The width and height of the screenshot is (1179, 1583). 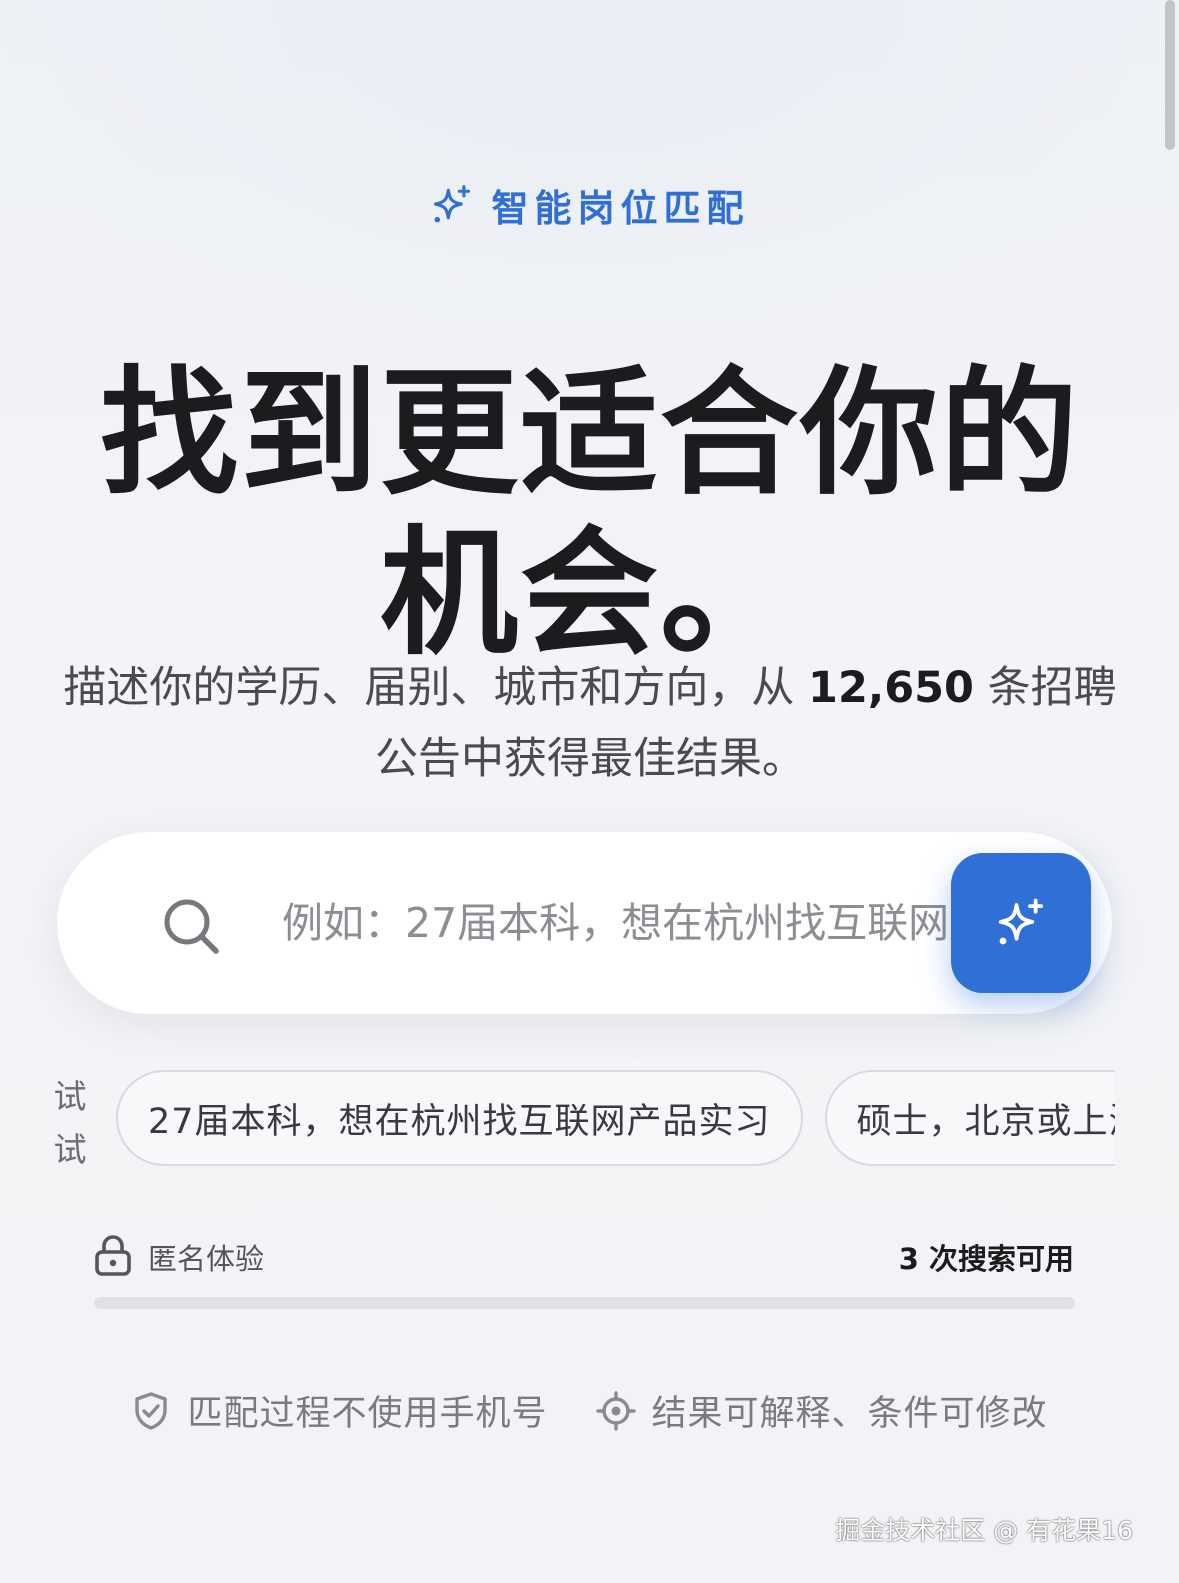 I want to click on feature-list: 匹配过程不使用手机号 结果可解释、条件可修改, so click(x=589, y=1410).